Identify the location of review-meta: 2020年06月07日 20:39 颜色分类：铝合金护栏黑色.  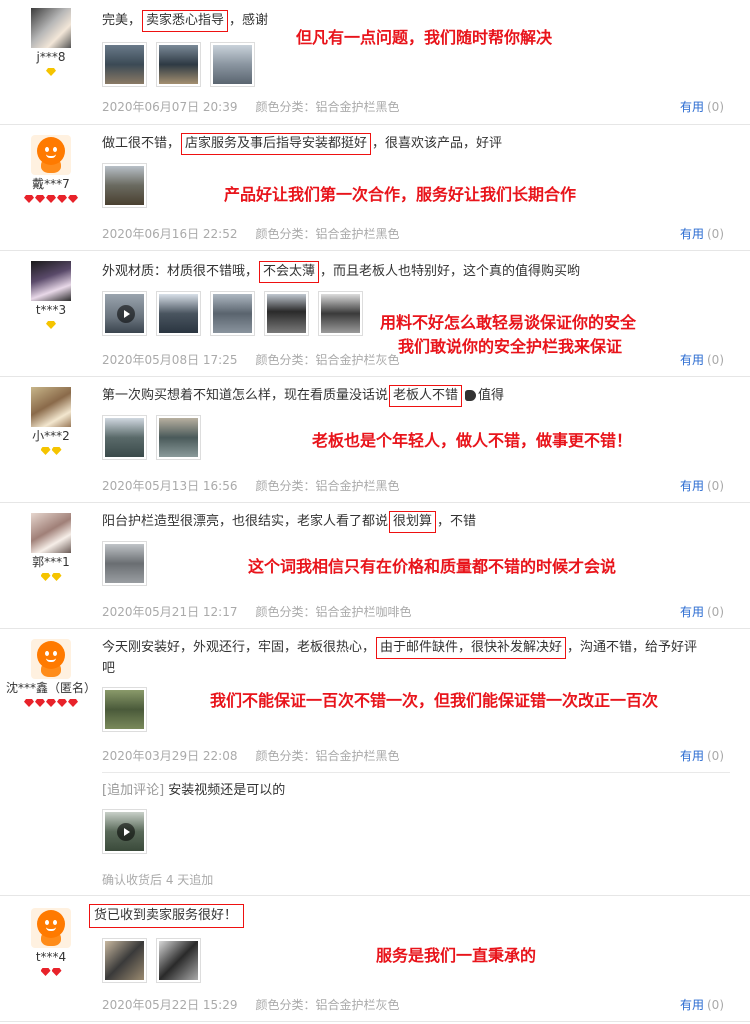
(251, 107).